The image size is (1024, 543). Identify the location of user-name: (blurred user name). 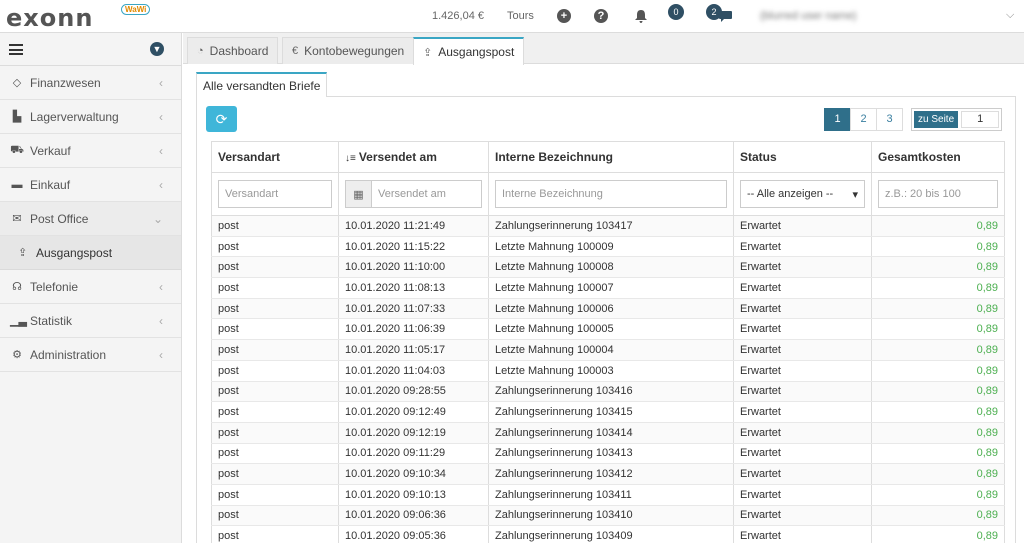
(875, 16).